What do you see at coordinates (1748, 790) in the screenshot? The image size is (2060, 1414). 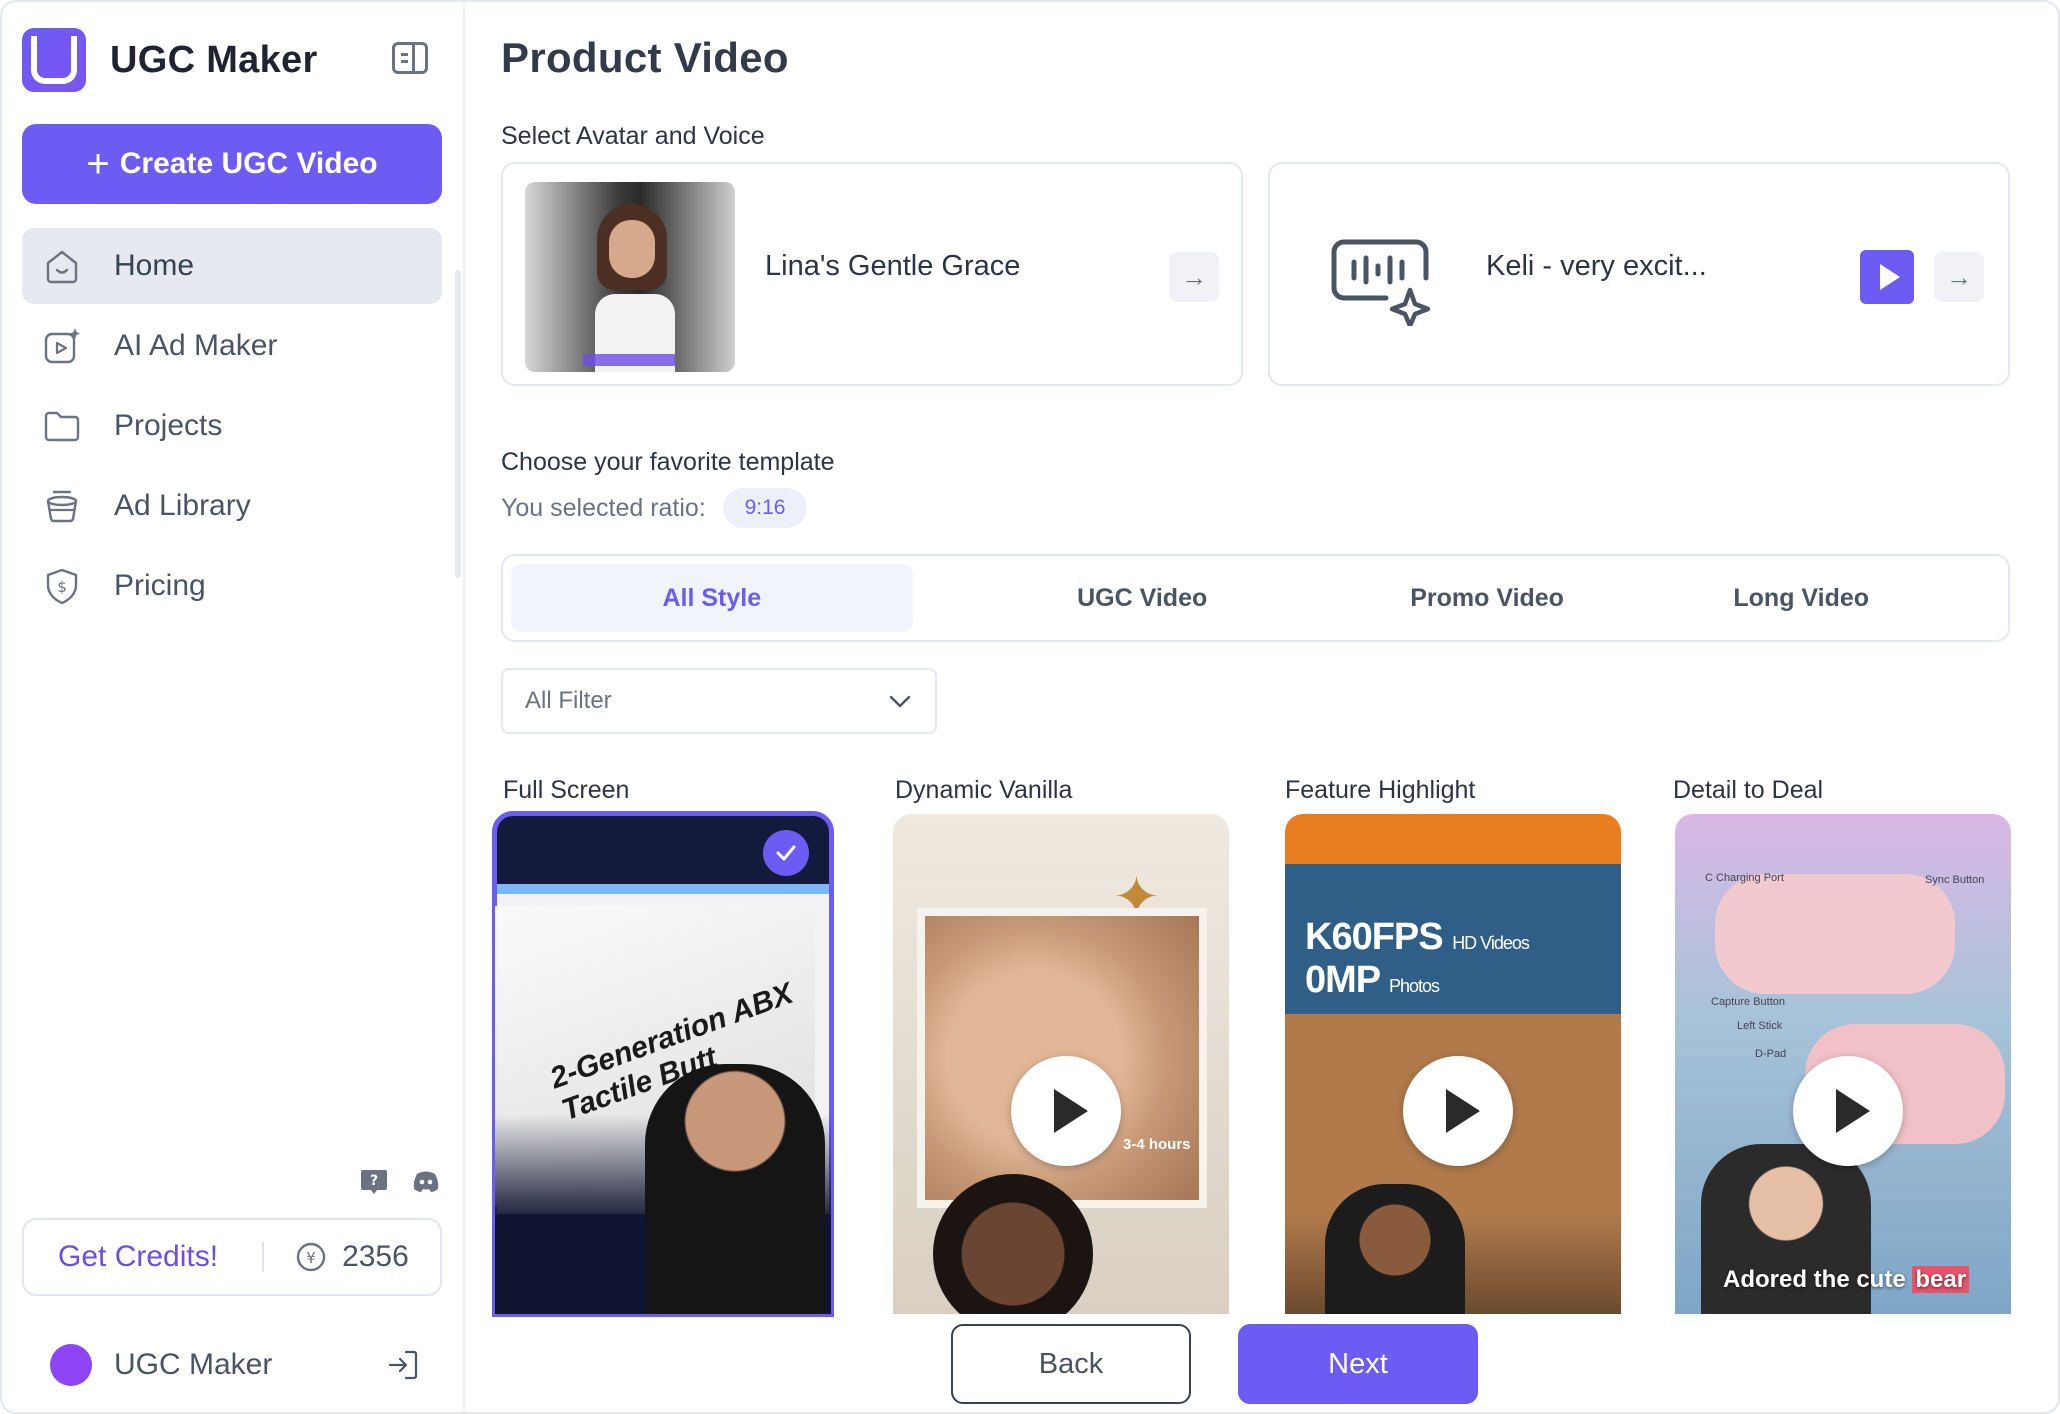 I see `template-label-detail-to-deal: Detail to Deal` at bounding box center [1748, 790].